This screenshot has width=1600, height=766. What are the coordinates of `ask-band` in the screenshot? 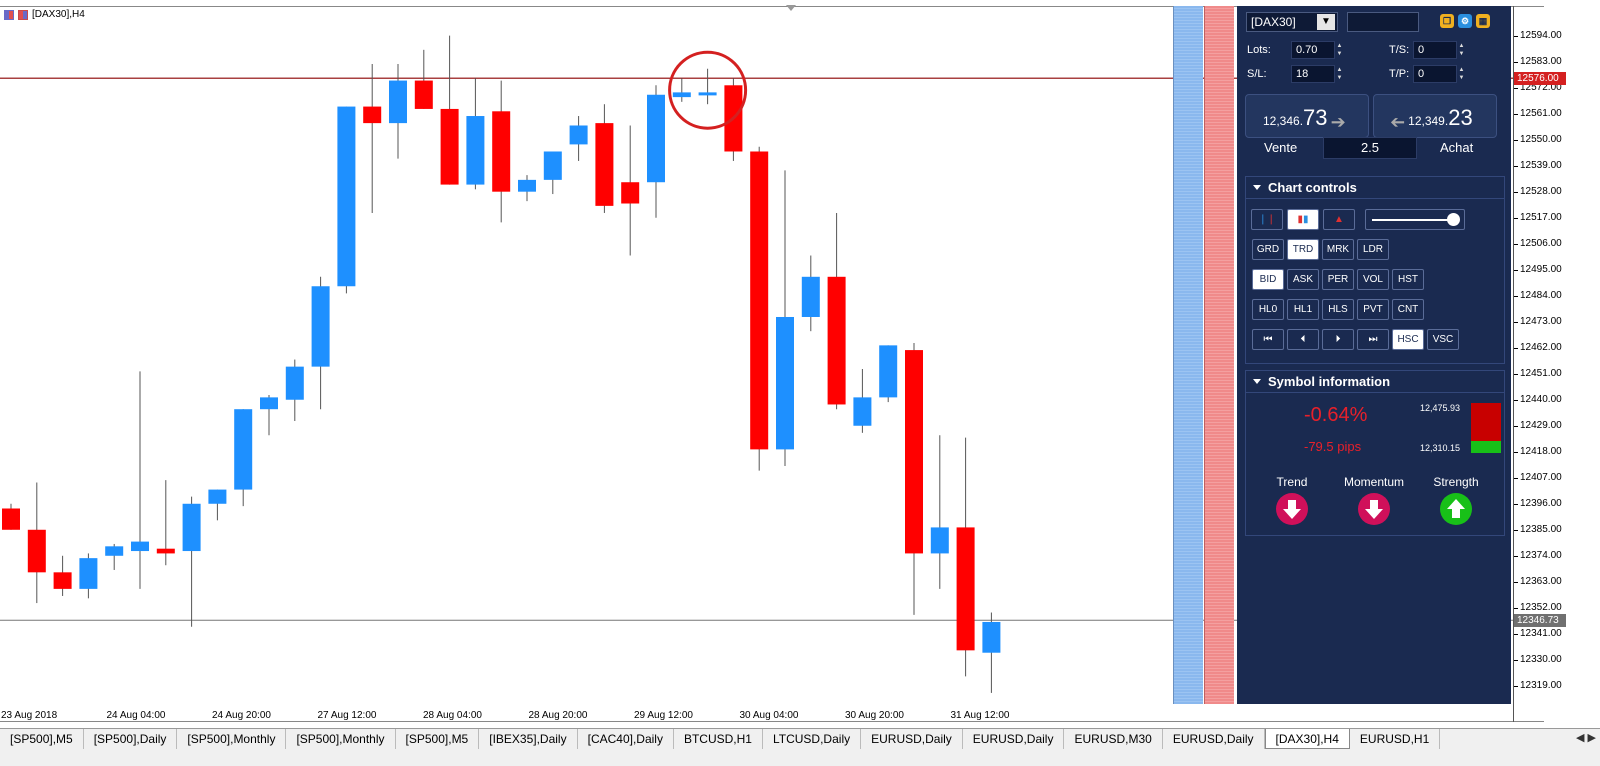 It's located at (1219, 355).